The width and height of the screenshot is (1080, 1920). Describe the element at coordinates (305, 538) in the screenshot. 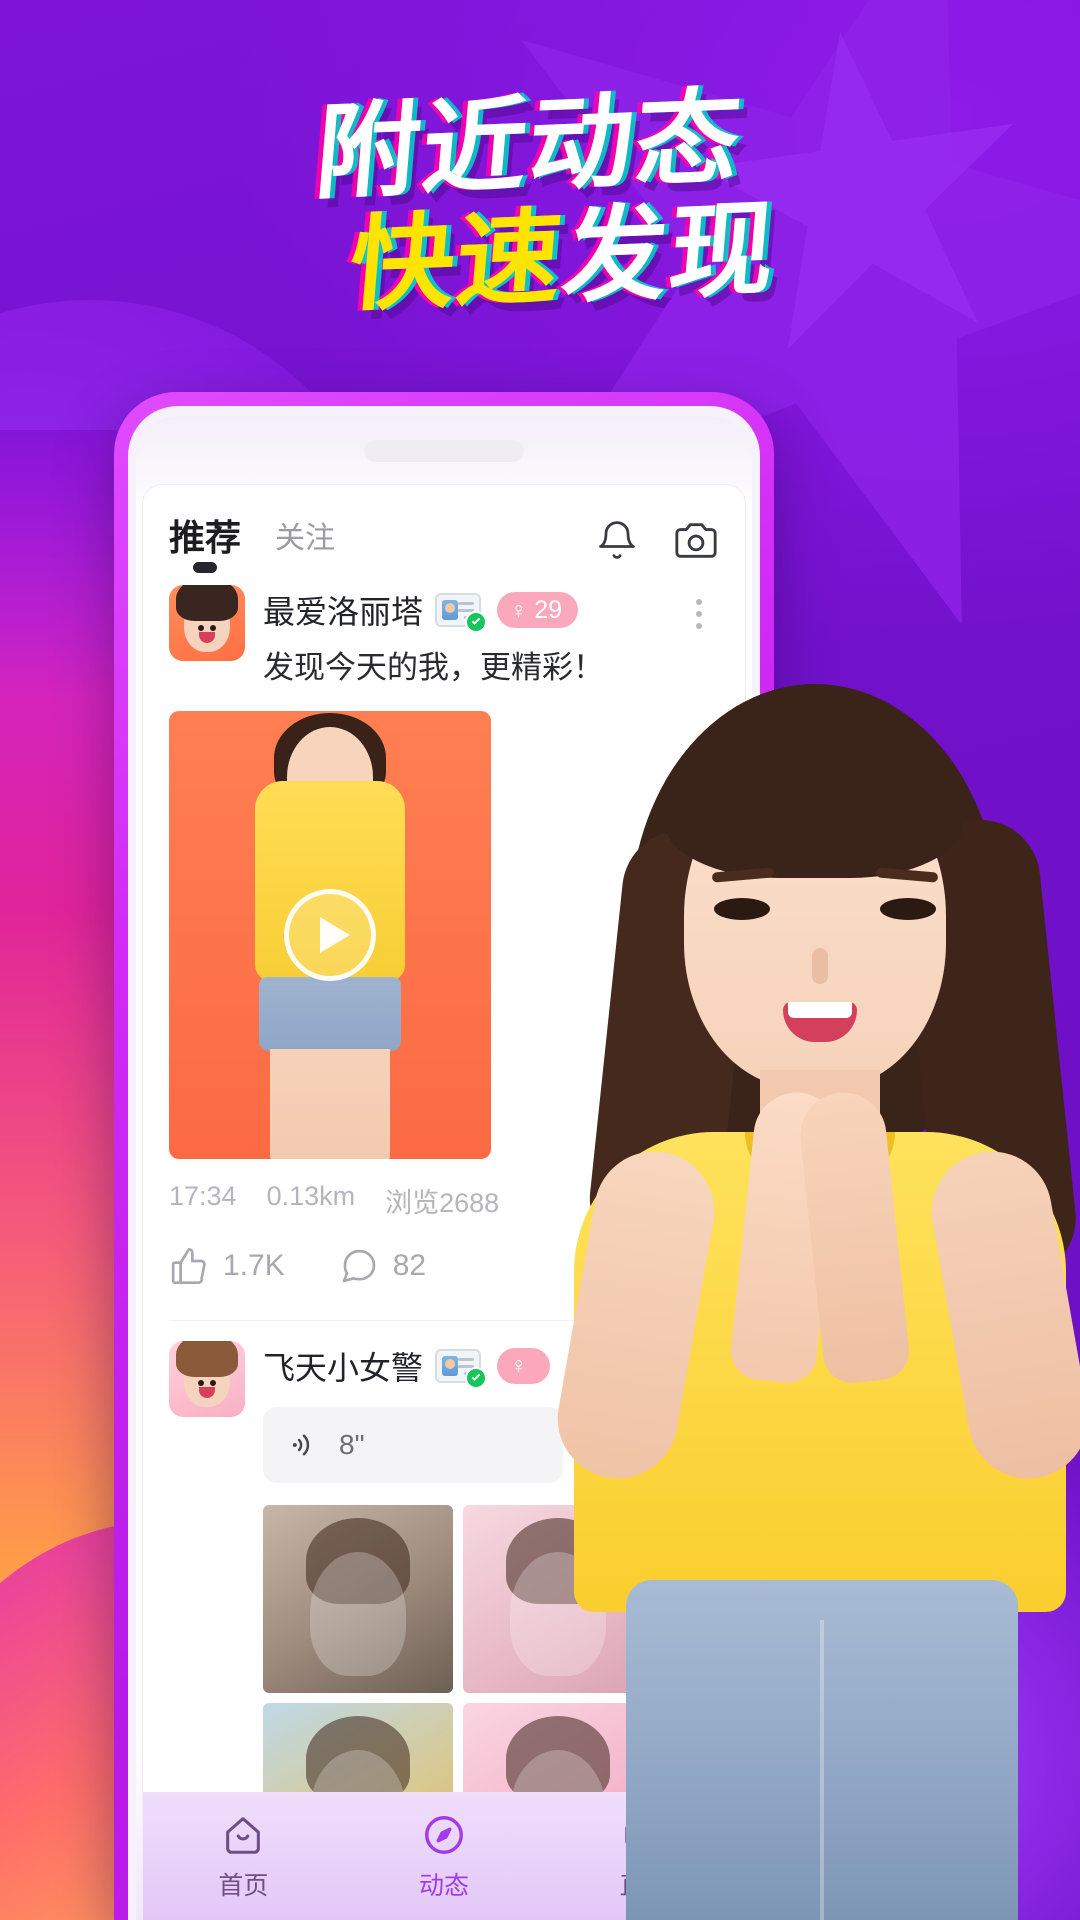

I see `tab-following-label: 关注` at that location.